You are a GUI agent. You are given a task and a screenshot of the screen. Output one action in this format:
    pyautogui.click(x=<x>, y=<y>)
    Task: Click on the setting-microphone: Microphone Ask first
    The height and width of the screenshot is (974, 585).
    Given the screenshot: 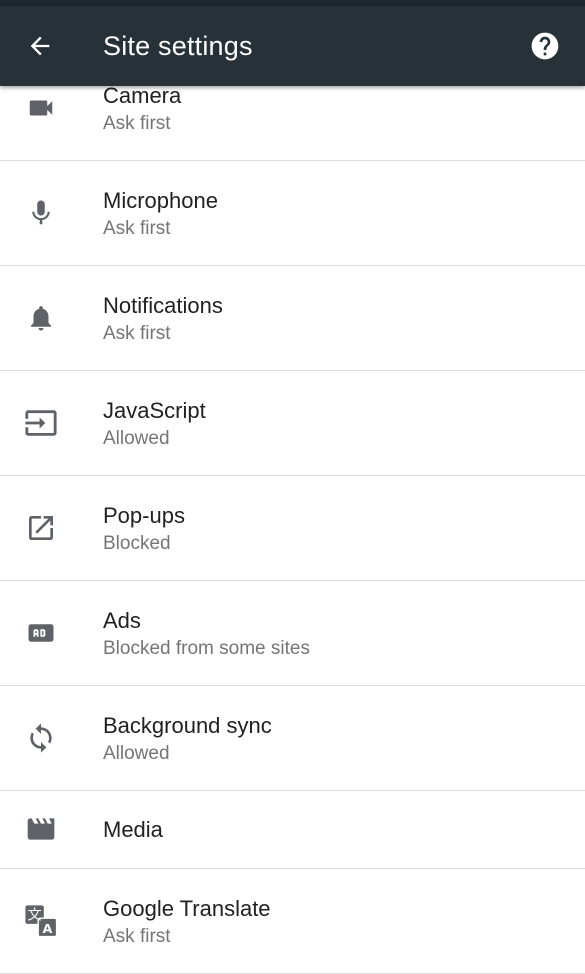 What is the action you would take?
    pyautogui.click(x=292, y=213)
    